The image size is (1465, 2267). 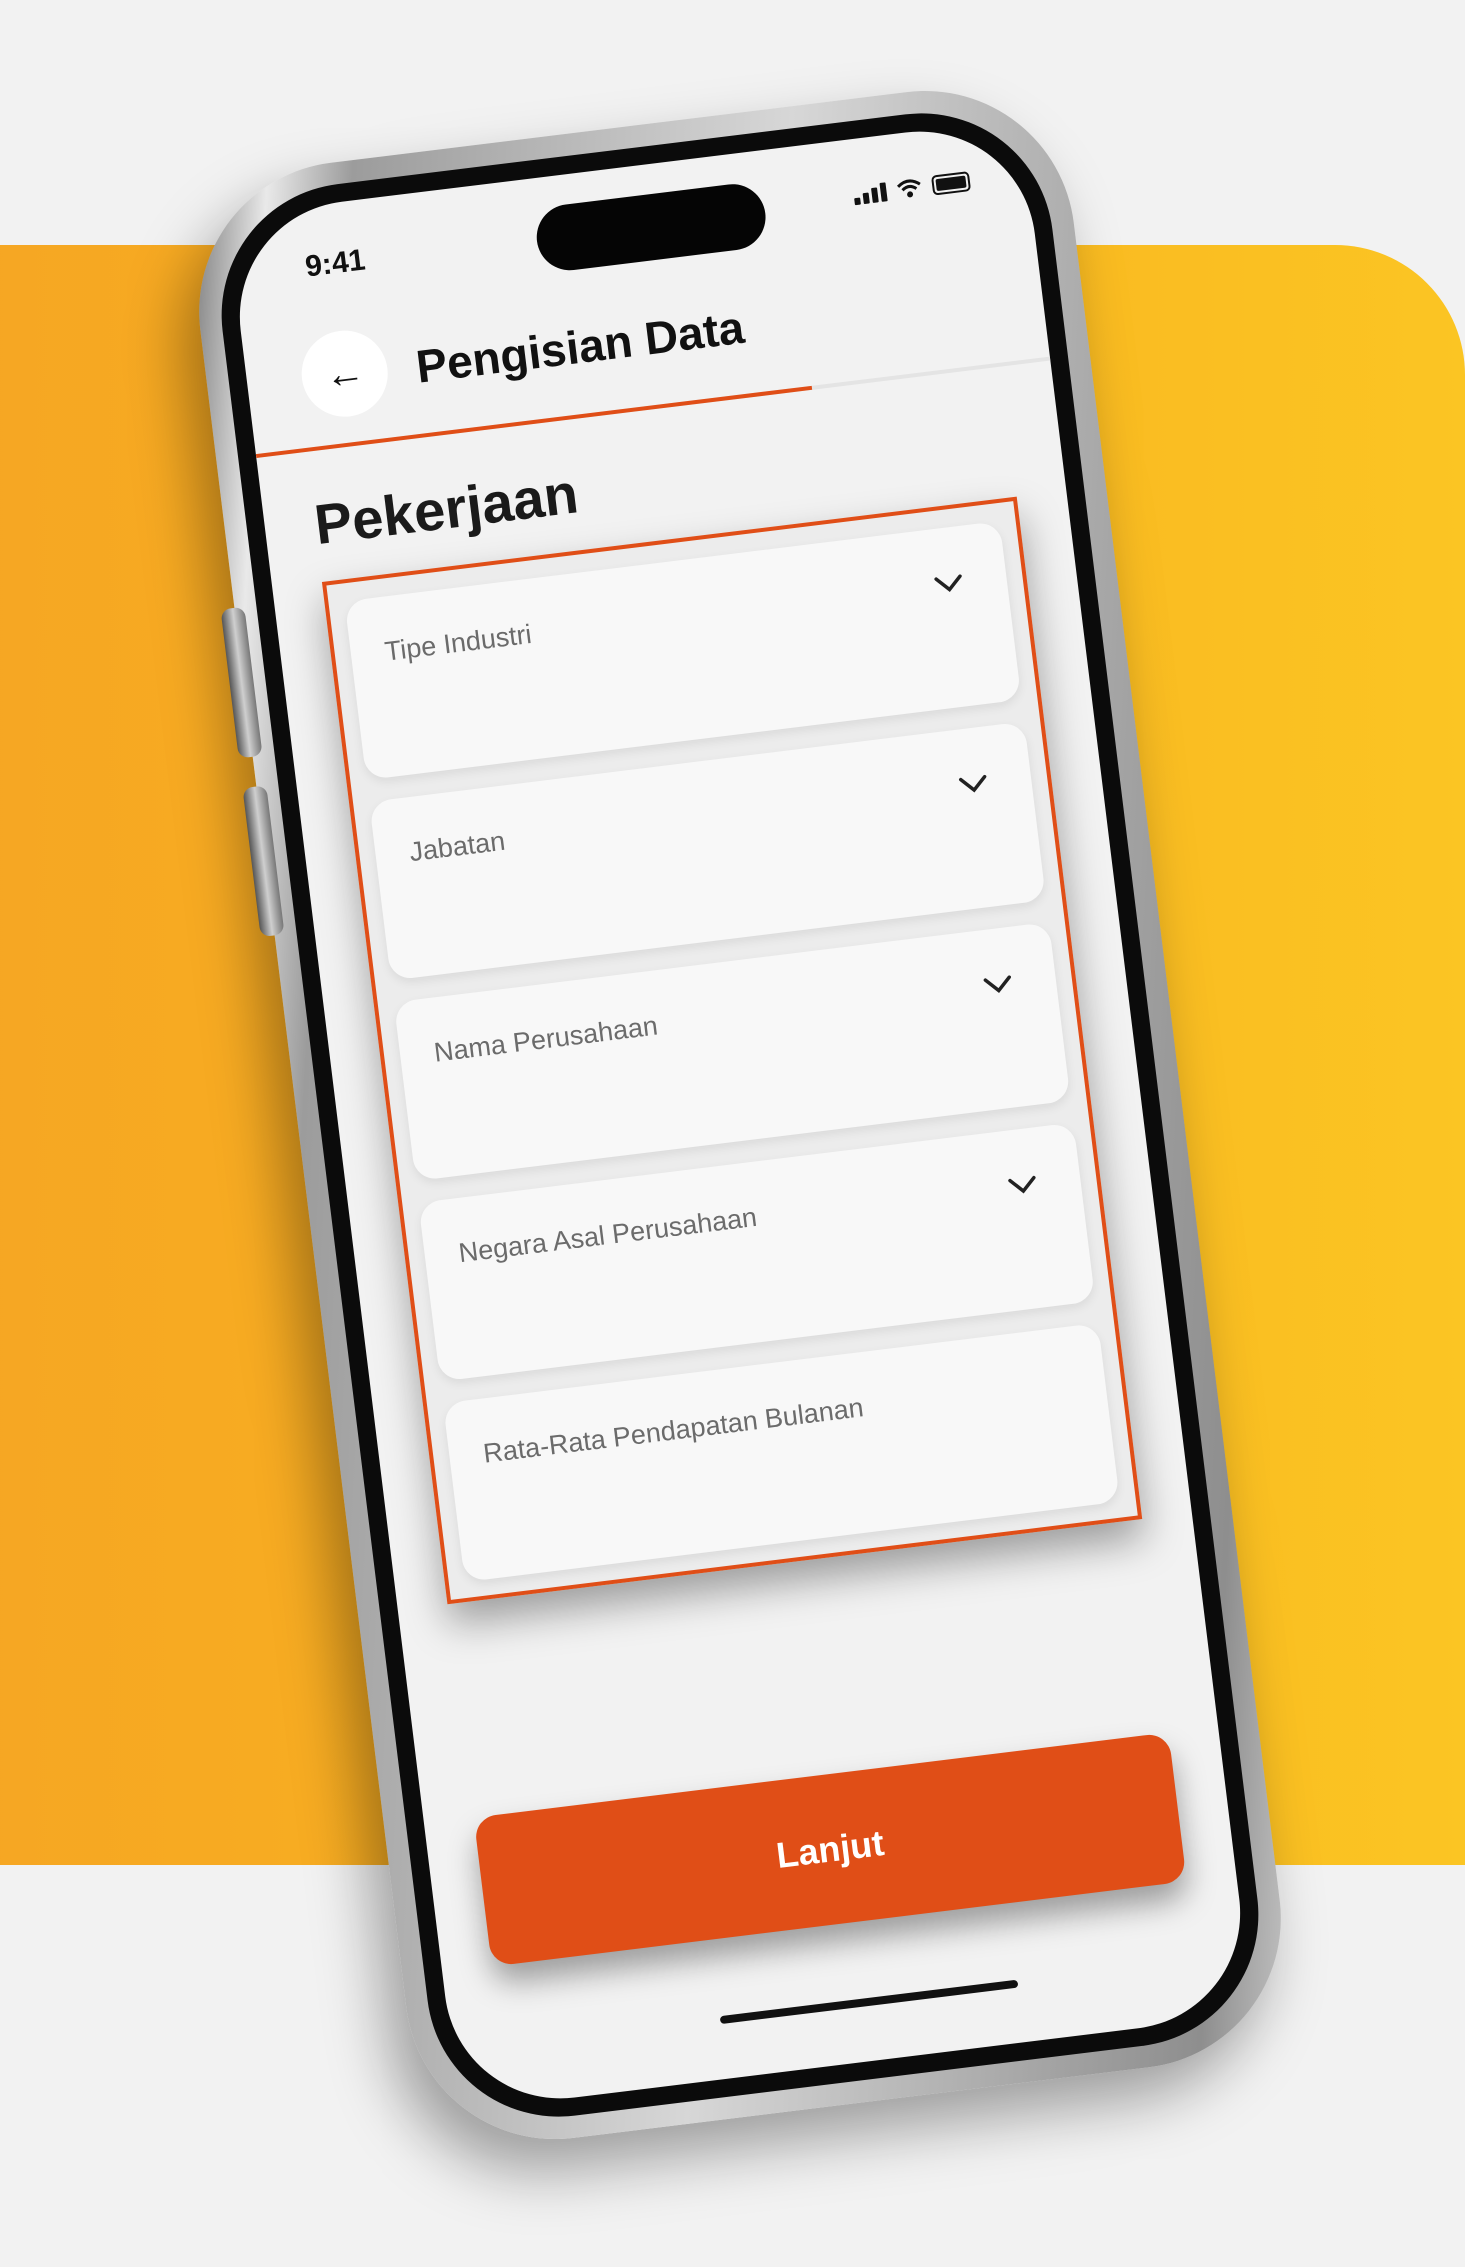 What do you see at coordinates (830, 1849) in the screenshot?
I see `continue-button: Lanjut` at bounding box center [830, 1849].